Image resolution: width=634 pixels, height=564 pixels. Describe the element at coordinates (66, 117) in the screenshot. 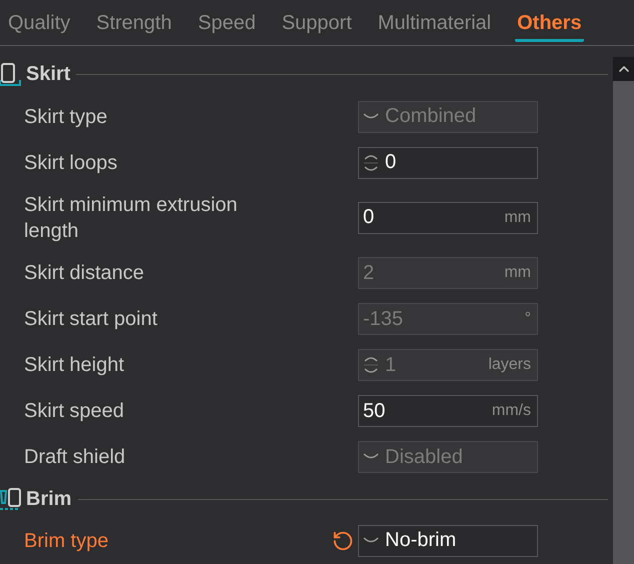

I see `setting-label: Skirt type` at that location.